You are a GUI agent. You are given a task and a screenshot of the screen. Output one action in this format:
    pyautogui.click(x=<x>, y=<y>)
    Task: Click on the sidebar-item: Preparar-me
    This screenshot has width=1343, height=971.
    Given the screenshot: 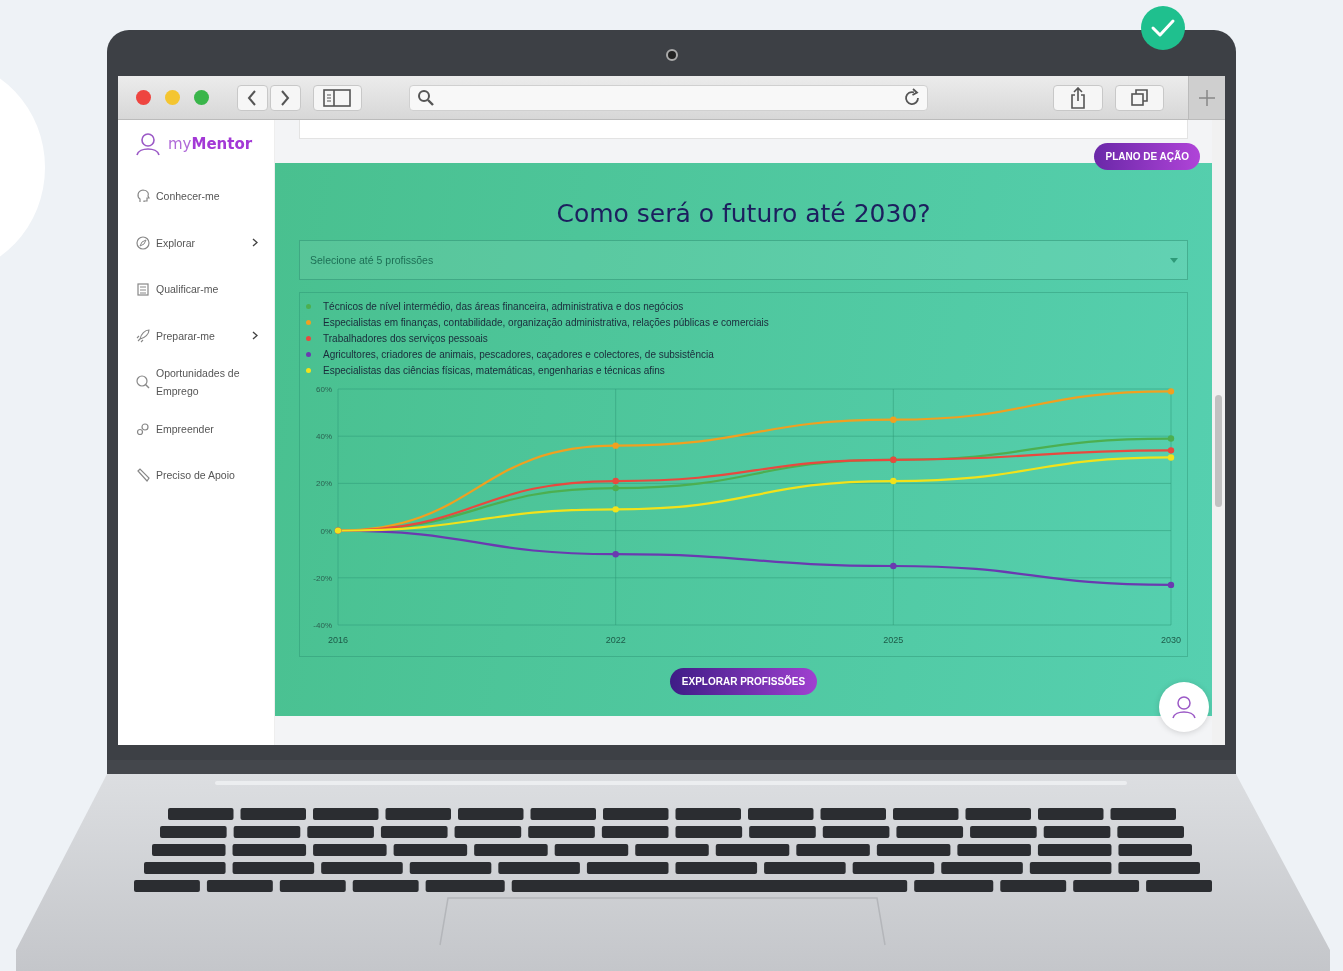 What is the action you would take?
    pyautogui.click(x=197, y=335)
    